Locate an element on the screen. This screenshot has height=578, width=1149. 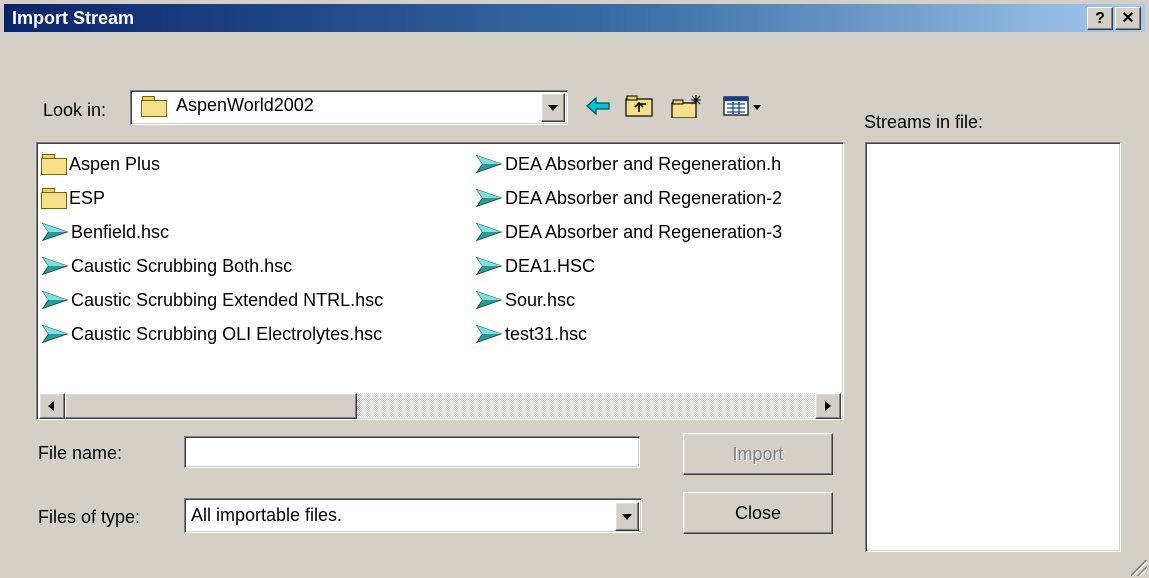
file-list-item: DEA Absorber and Regeneration-2 is located at coordinates (628, 198).